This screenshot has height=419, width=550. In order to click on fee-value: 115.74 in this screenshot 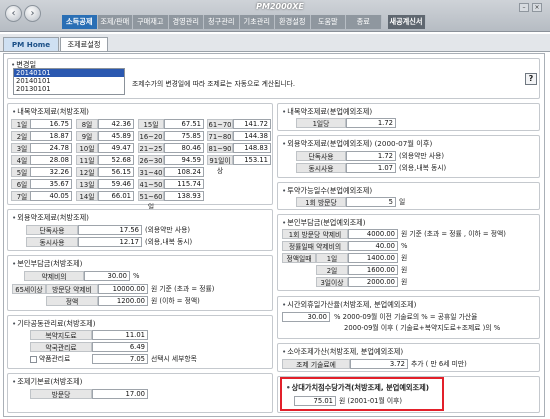, I will do `click(184, 184)`.